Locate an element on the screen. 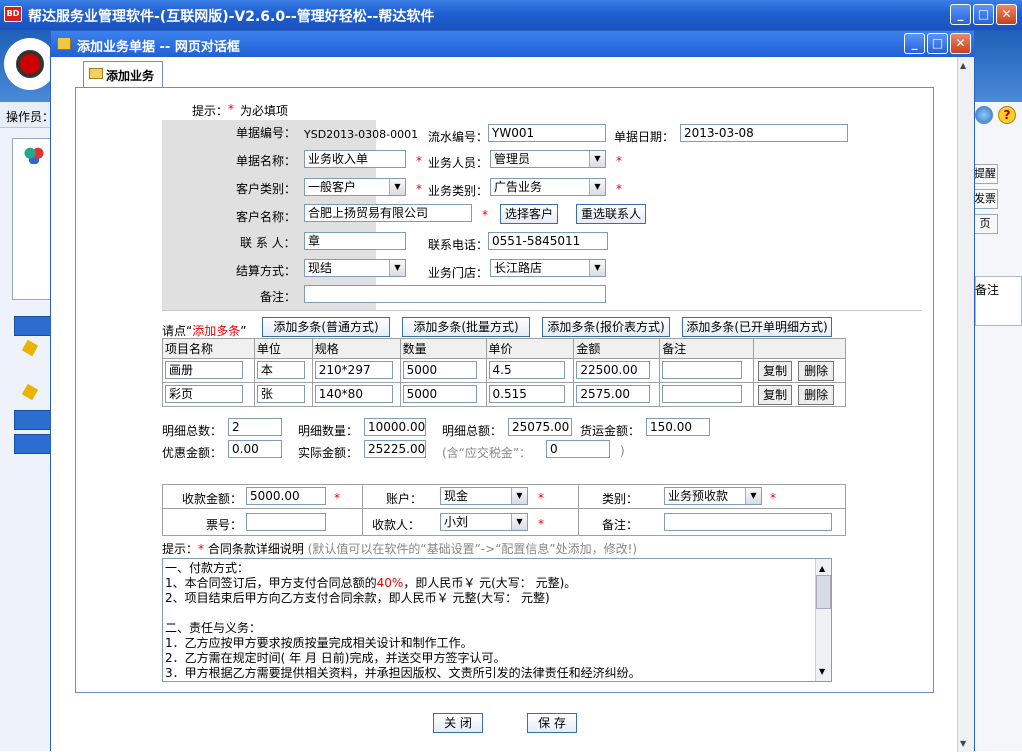  customer-type-select: 一般客户 ▼ is located at coordinates (355, 187).